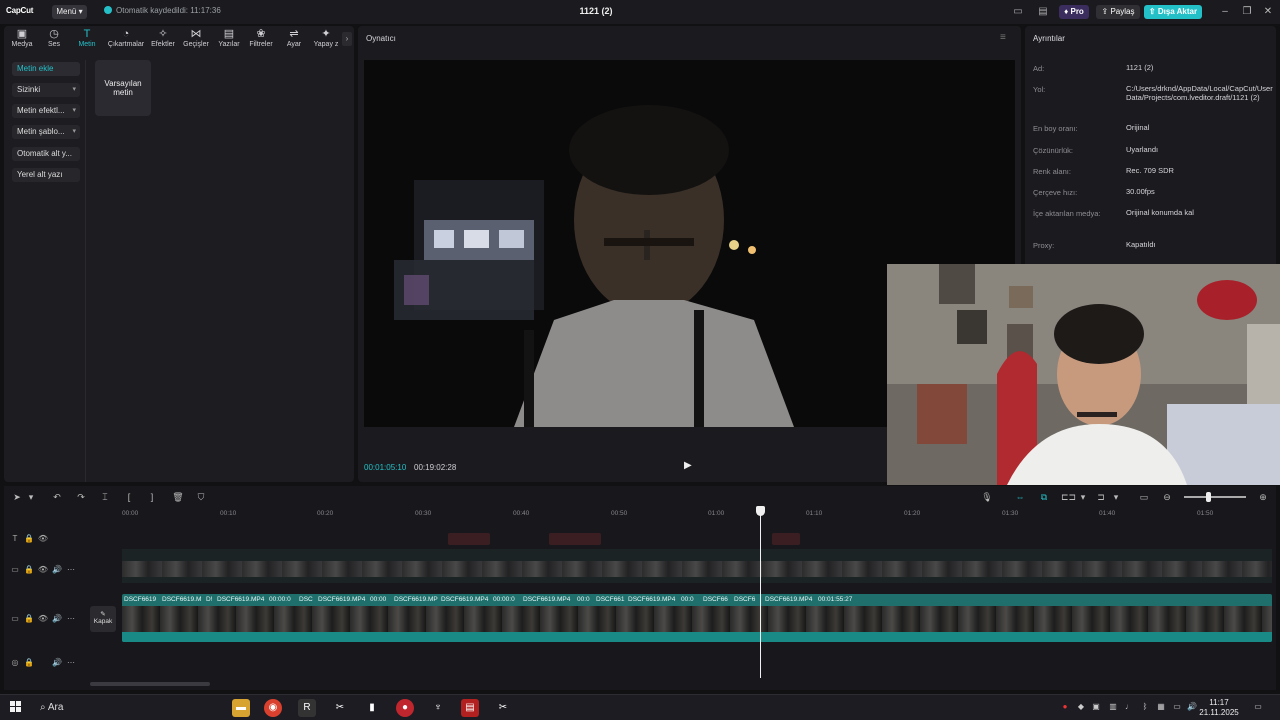 This screenshot has height=720, width=1280. What do you see at coordinates (688, 465) in the screenshot?
I see `play-icon: ▶` at bounding box center [688, 465].